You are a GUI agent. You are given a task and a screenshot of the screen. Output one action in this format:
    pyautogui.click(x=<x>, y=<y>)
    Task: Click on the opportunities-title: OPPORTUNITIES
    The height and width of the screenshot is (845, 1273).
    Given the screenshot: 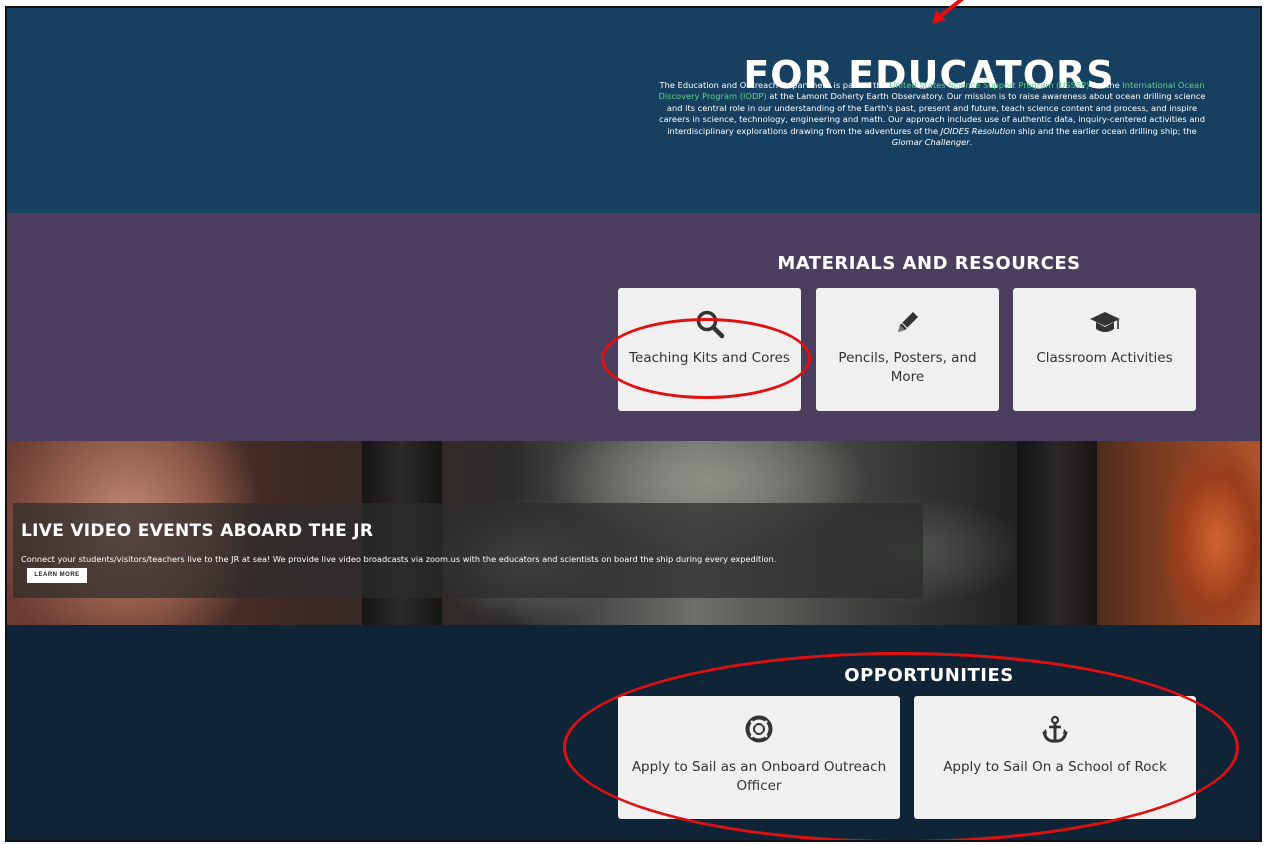 What is the action you would take?
    pyautogui.click(x=929, y=675)
    